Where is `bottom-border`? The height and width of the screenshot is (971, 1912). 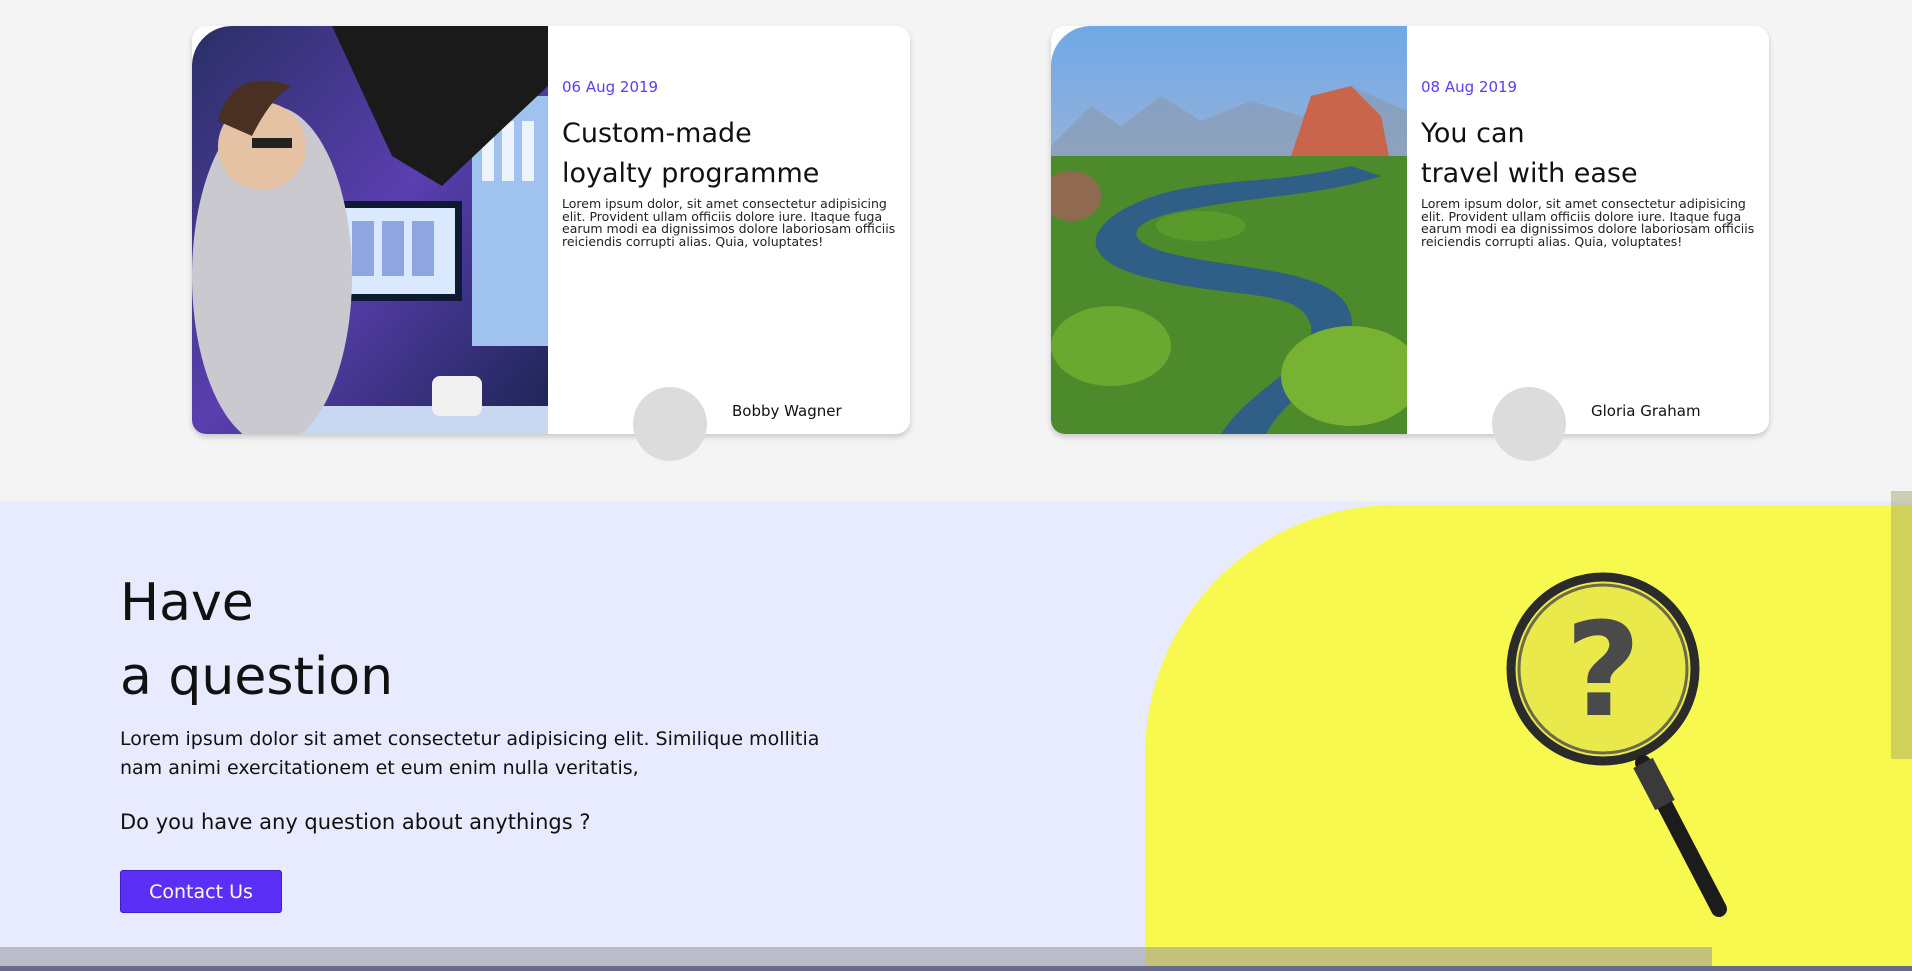 bottom-border is located at coordinates (956, 968).